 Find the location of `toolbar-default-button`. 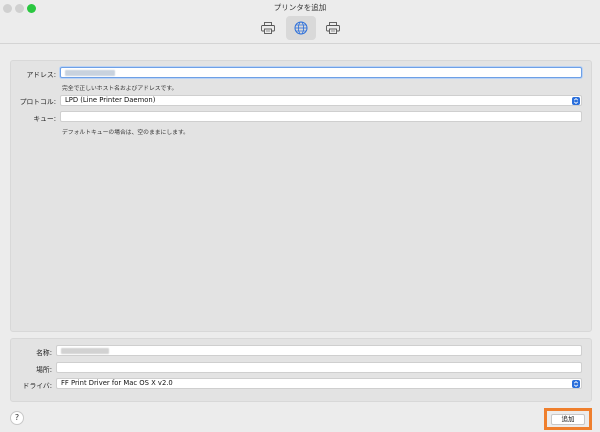

toolbar-default-button is located at coordinates (268, 28).